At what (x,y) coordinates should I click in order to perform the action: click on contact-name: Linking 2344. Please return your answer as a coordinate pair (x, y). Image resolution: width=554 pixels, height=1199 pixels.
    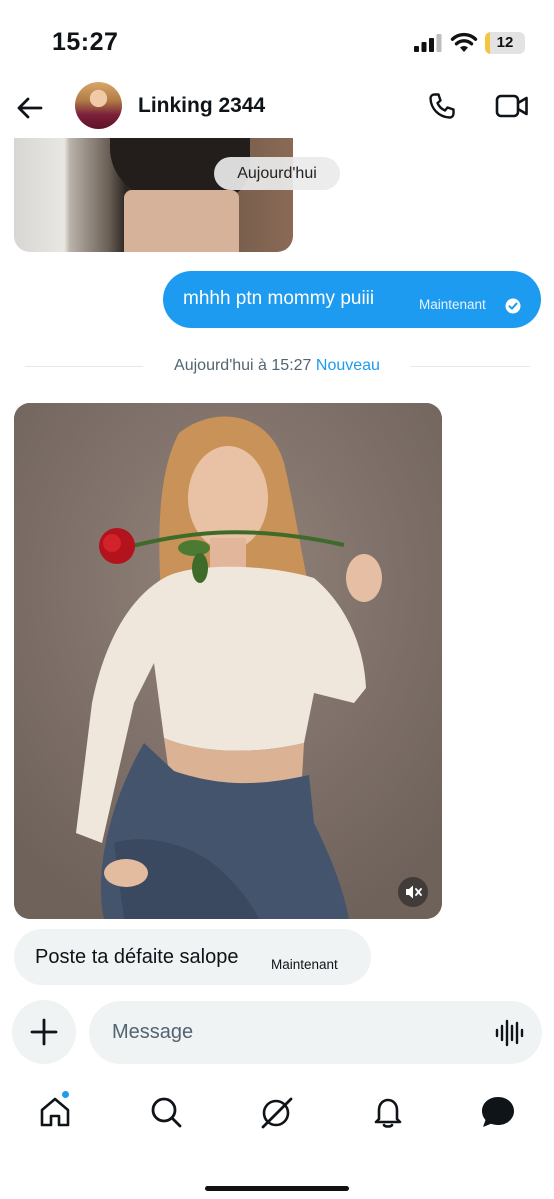
    Looking at the image, I should click on (201, 106).